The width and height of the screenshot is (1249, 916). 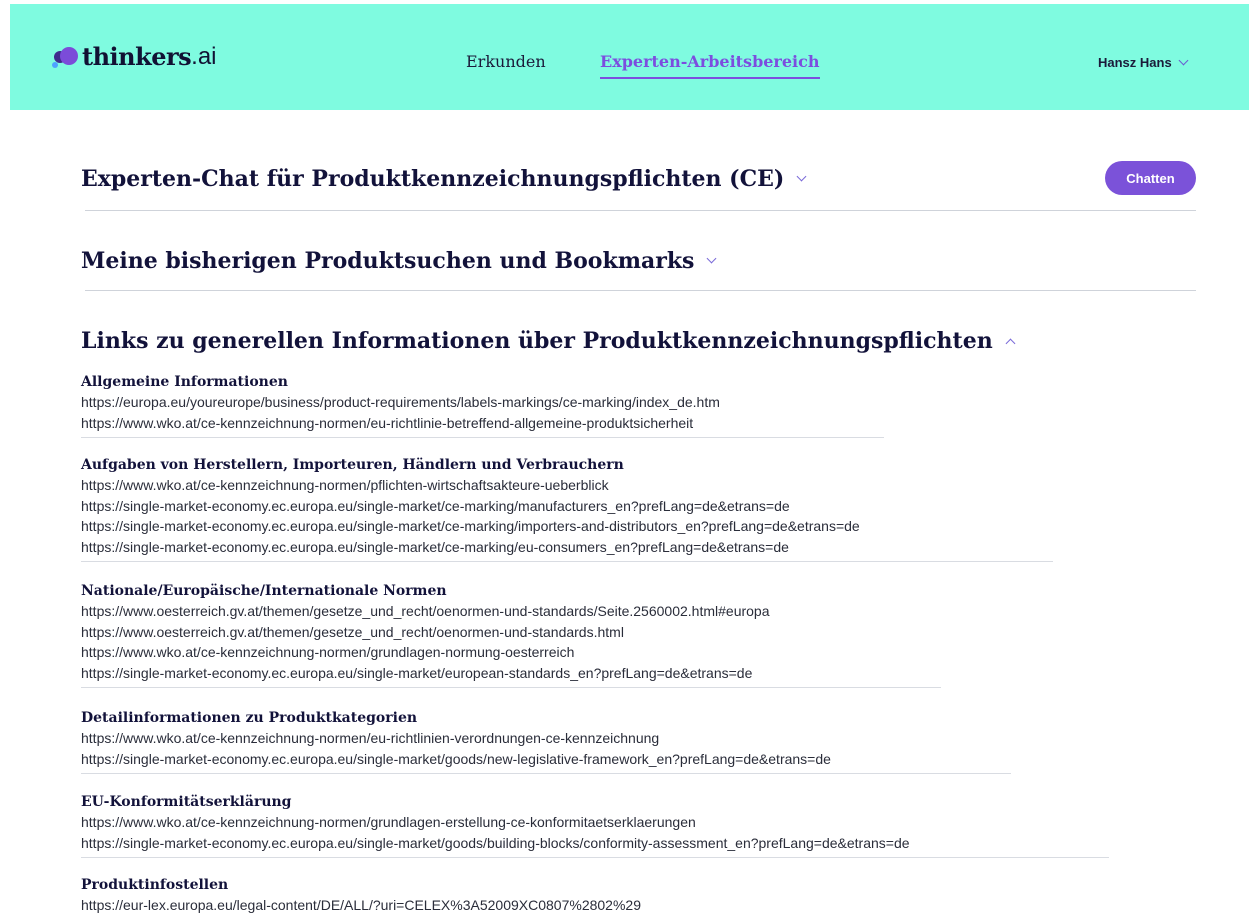 What do you see at coordinates (506, 61) in the screenshot?
I see `nav-explore: Erkunden` at bounding box center [506, 61].